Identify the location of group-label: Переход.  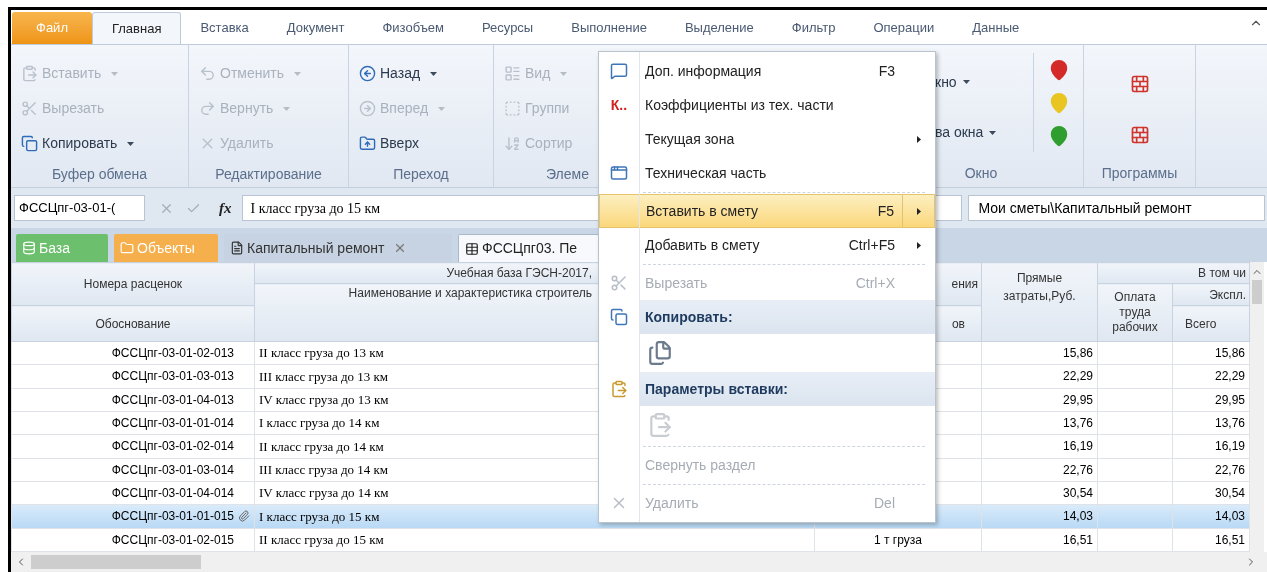
(421, 174).